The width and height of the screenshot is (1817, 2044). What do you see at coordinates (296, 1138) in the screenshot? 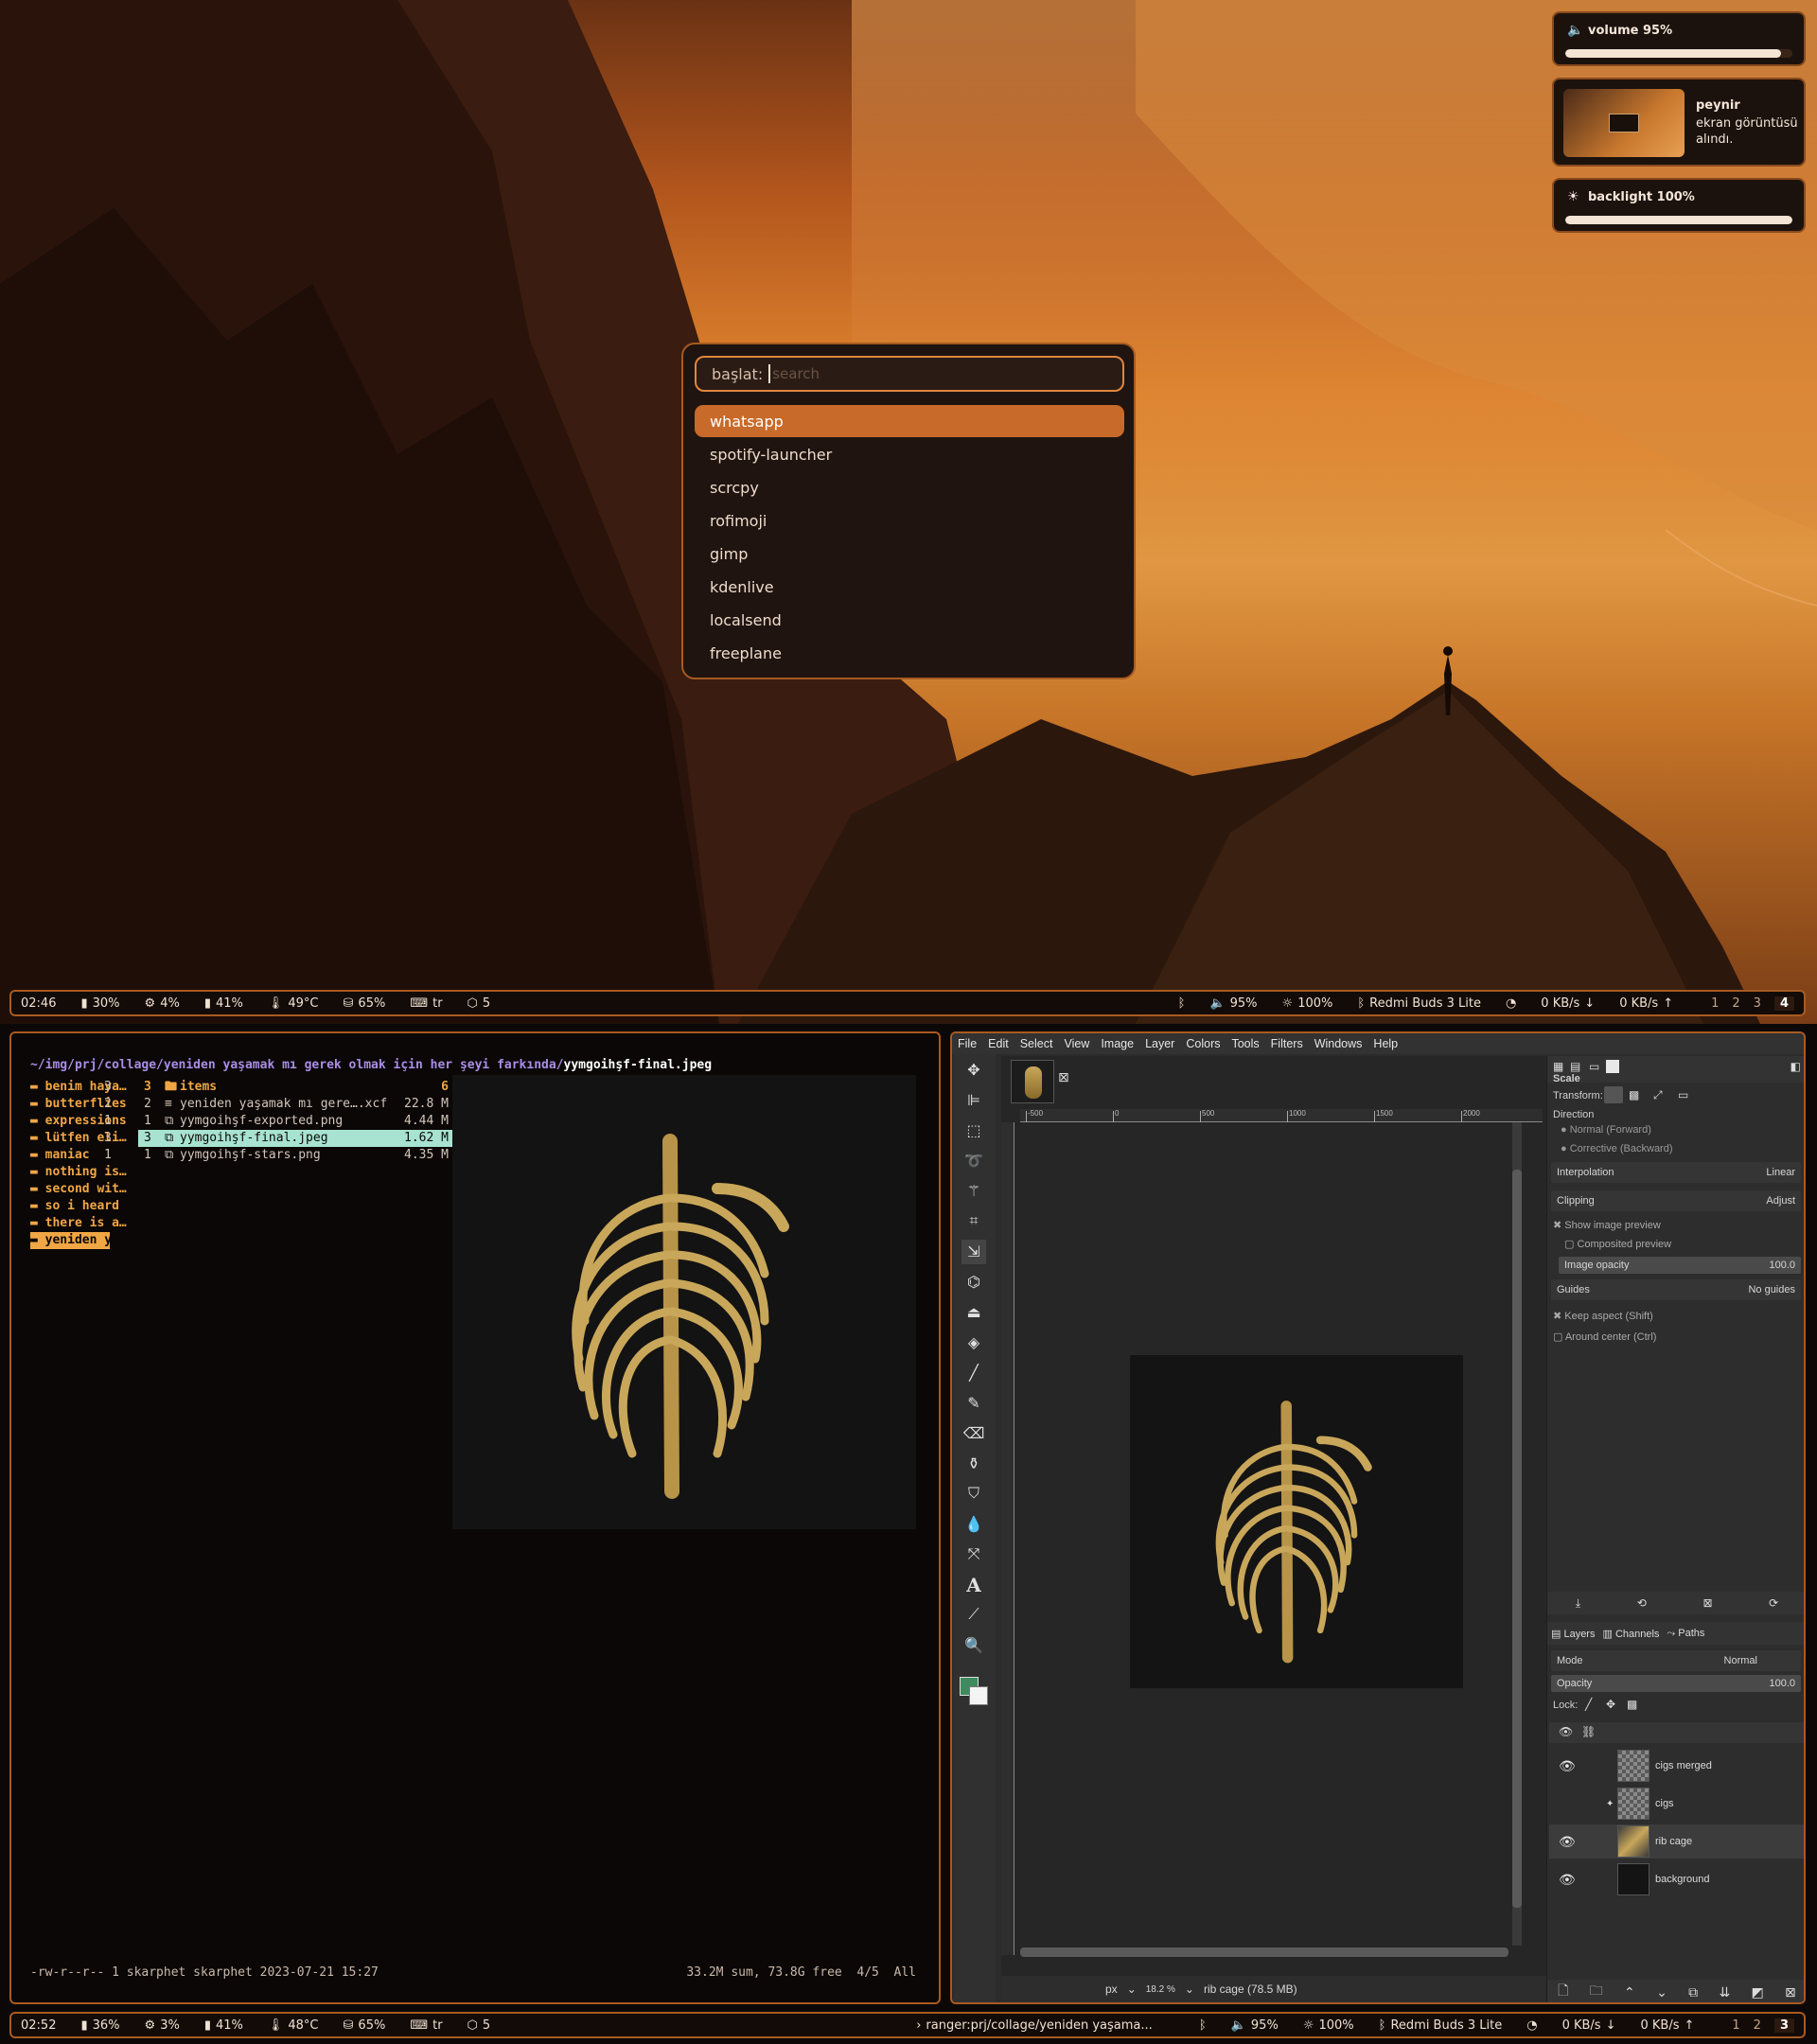
I see `file-entry: 3 ⧉ yymgoihşf-final.jpeg 1.62 M` at bounding box center [296, 1138].